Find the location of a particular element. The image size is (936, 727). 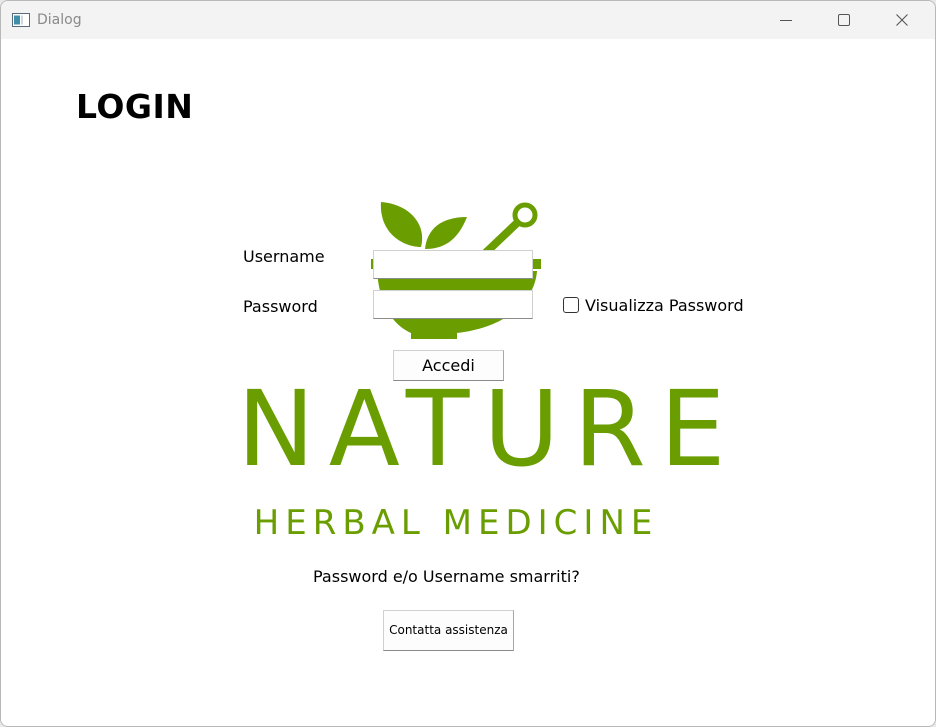

minimize-button is located at coordinates (786, 20).